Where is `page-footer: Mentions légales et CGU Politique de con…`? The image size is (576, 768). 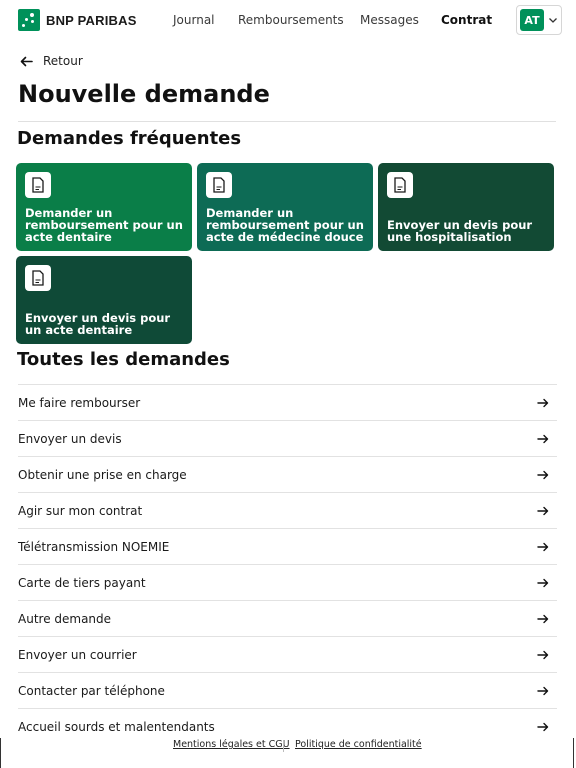 page-footer: Mentions légales et CGU Politique de con… is located at coordinates (288, 753).